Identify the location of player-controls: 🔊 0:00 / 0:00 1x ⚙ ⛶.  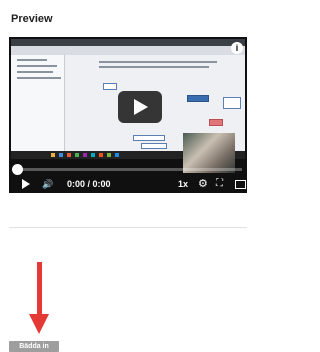
(128, 184).